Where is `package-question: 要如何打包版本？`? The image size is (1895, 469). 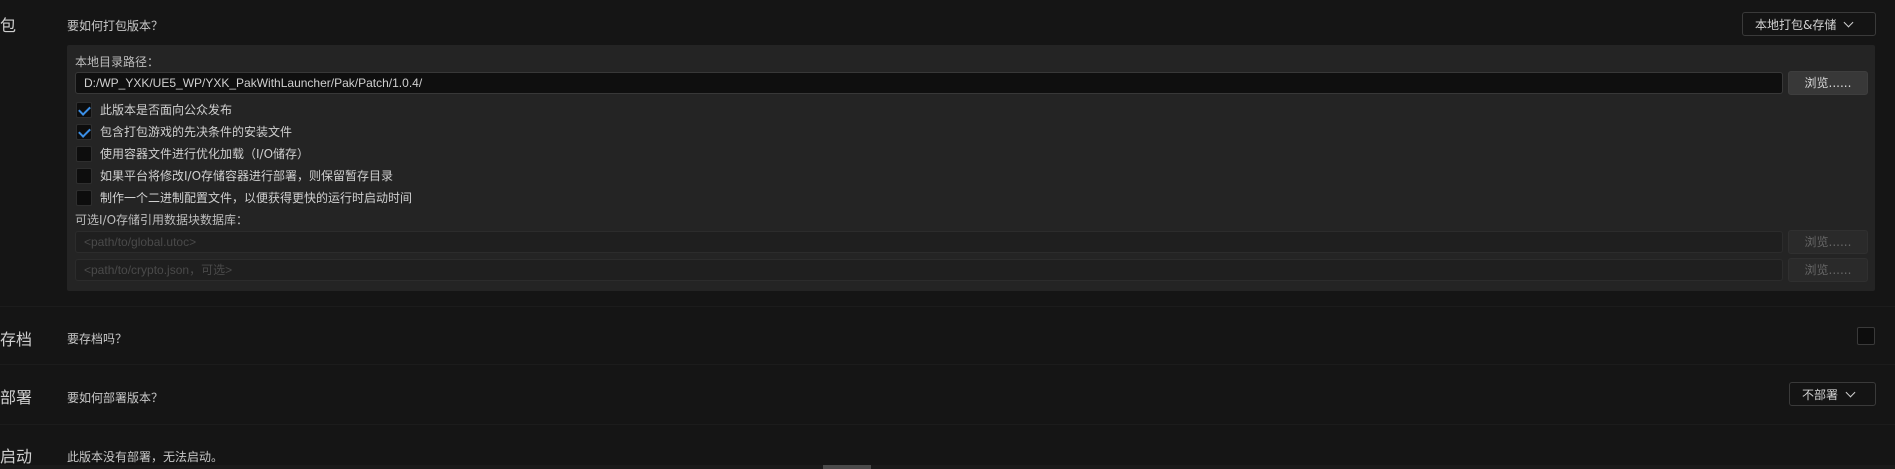
package-question: 要如何打包版本？ is located at coordinates (115, 26).